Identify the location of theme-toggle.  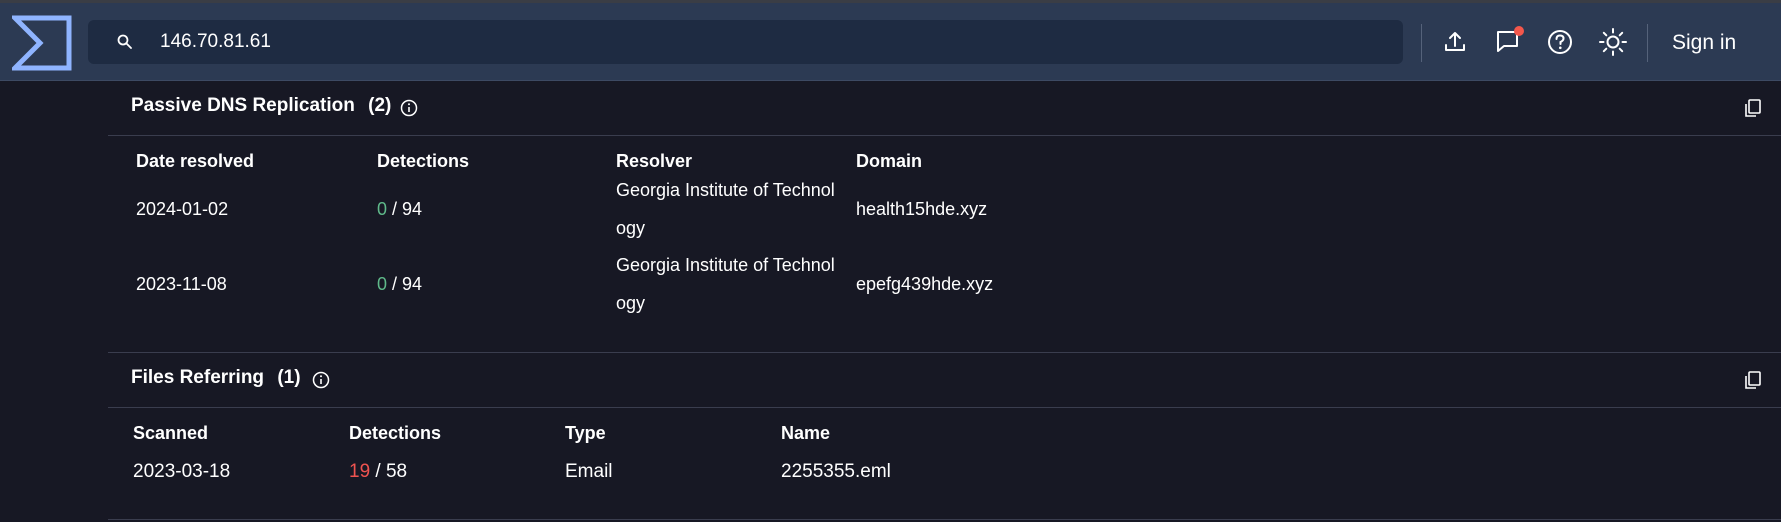
(1613, 42).